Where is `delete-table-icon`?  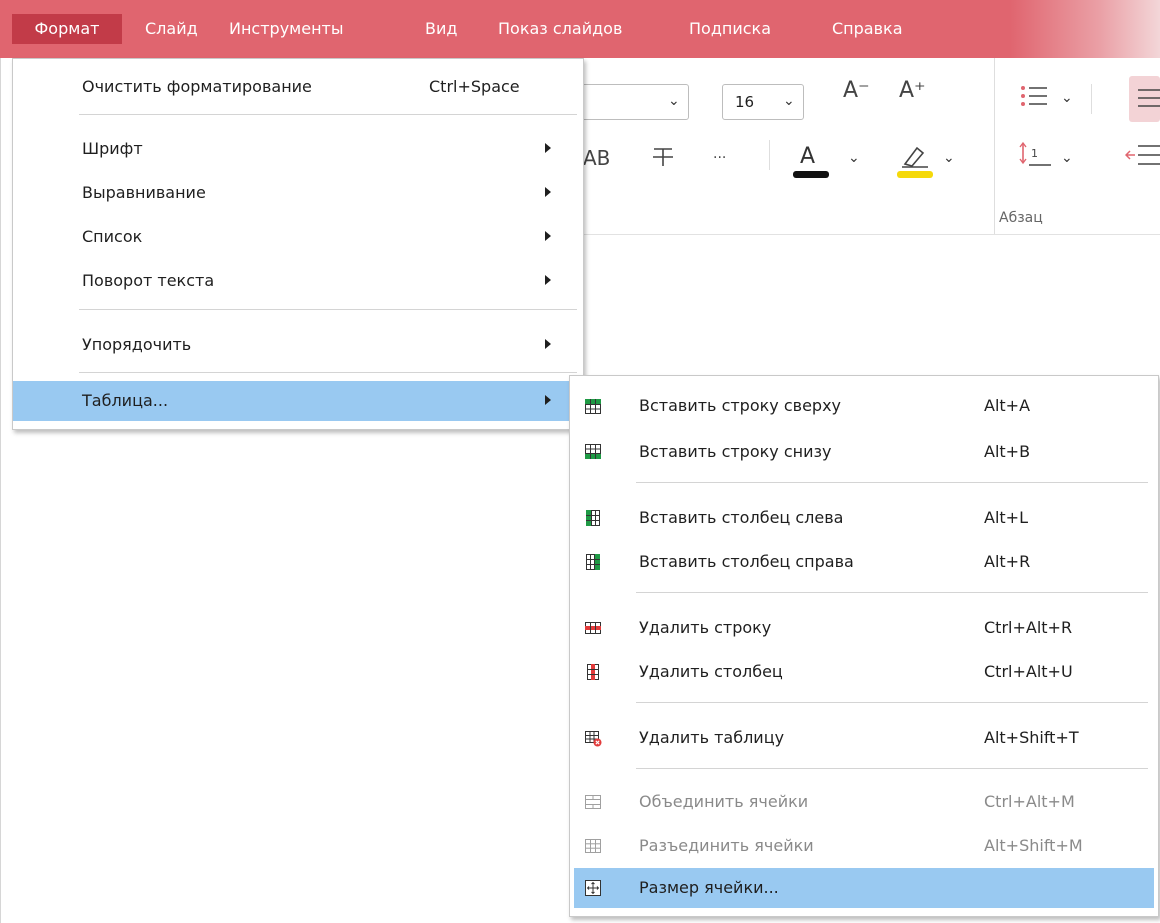 delete-table-icon is located at coordinates (593, 739).